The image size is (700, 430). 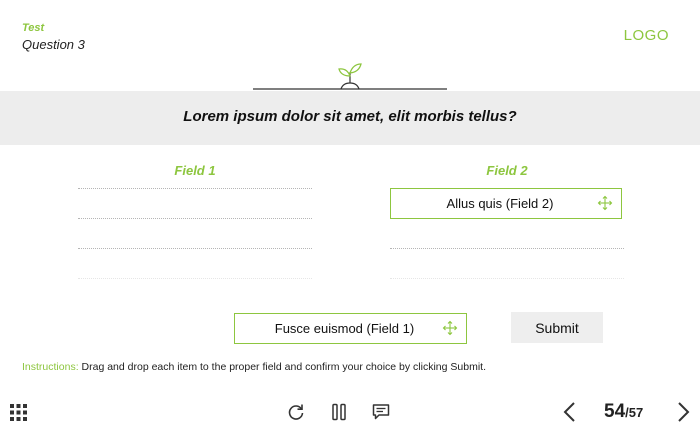 What do you see at coordinates (683, 412) in the screenshot?
I see `chevron-right-icon` at bounding box center [683, 412].